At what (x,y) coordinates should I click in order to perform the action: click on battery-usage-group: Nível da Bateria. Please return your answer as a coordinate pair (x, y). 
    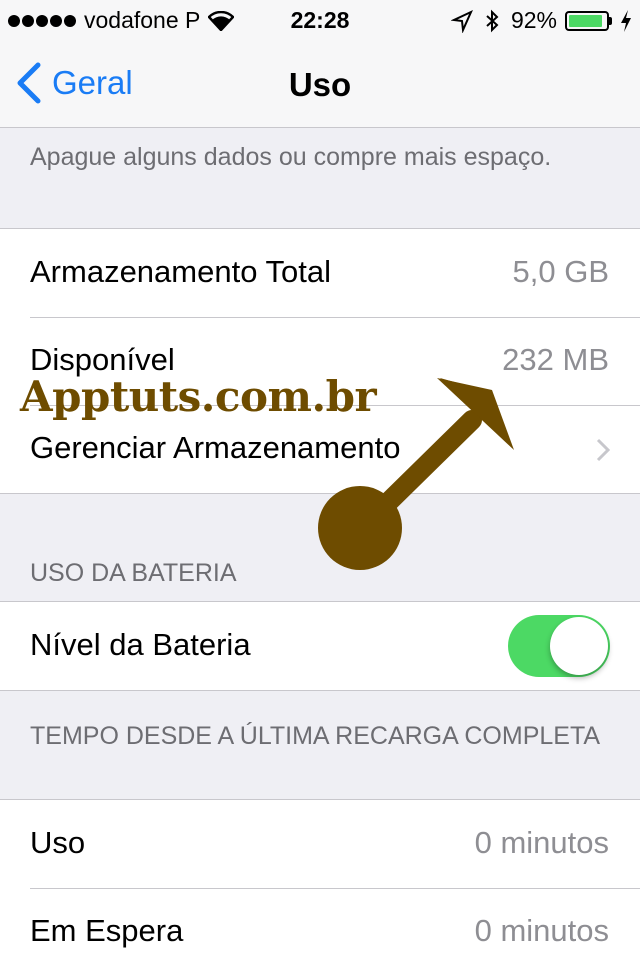
    Looking at the image, I should click on (320, 646).